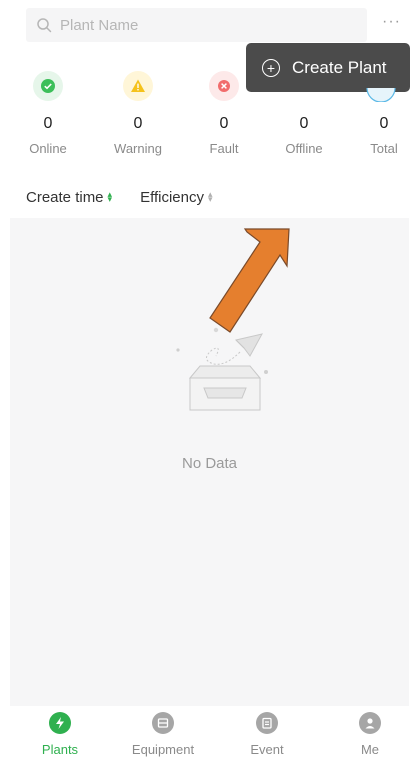 This screenshot has height=764, width=419. I want to click on stat-online-value: 0, so click(48, 123).